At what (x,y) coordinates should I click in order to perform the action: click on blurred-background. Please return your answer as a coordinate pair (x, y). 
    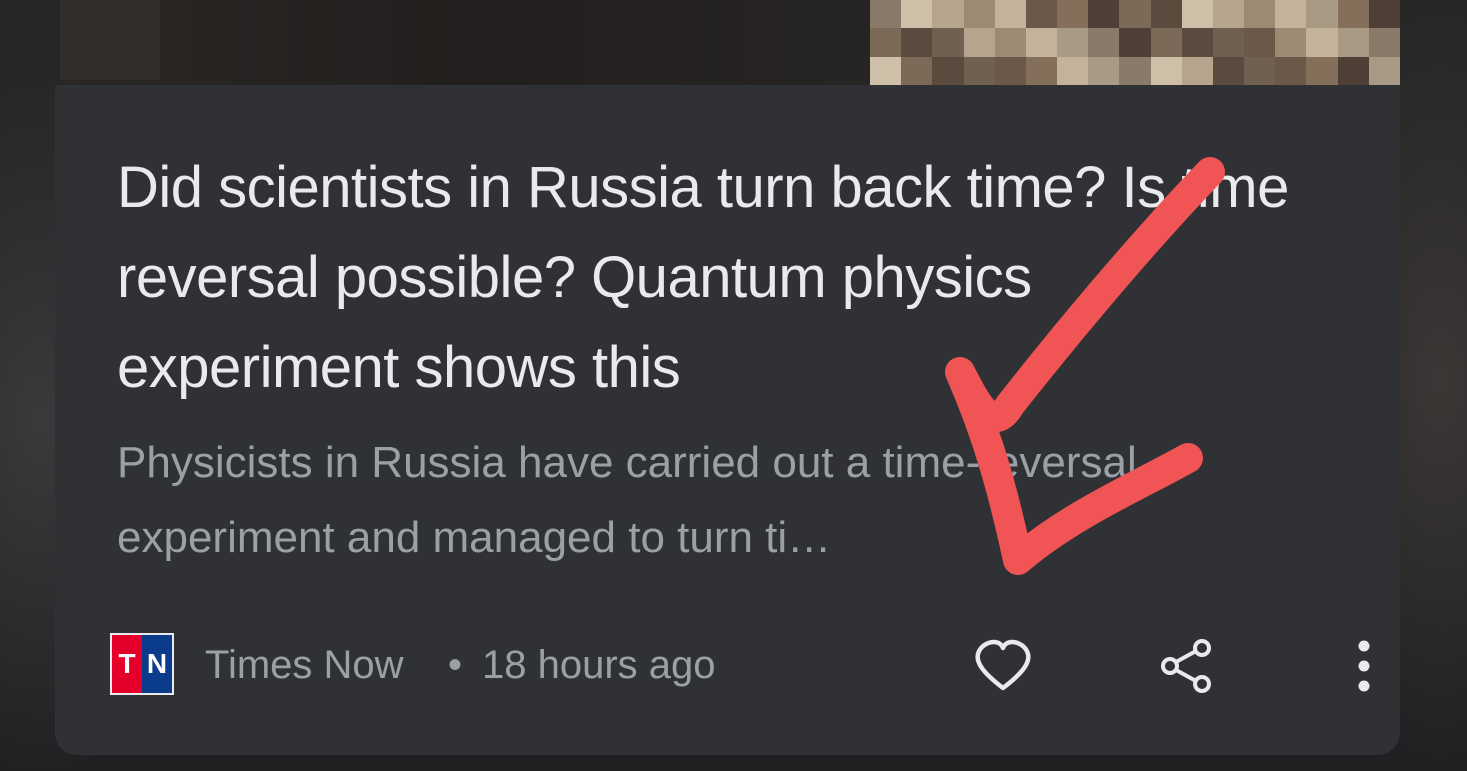
    Looking at the image, I should click on (110, 40).